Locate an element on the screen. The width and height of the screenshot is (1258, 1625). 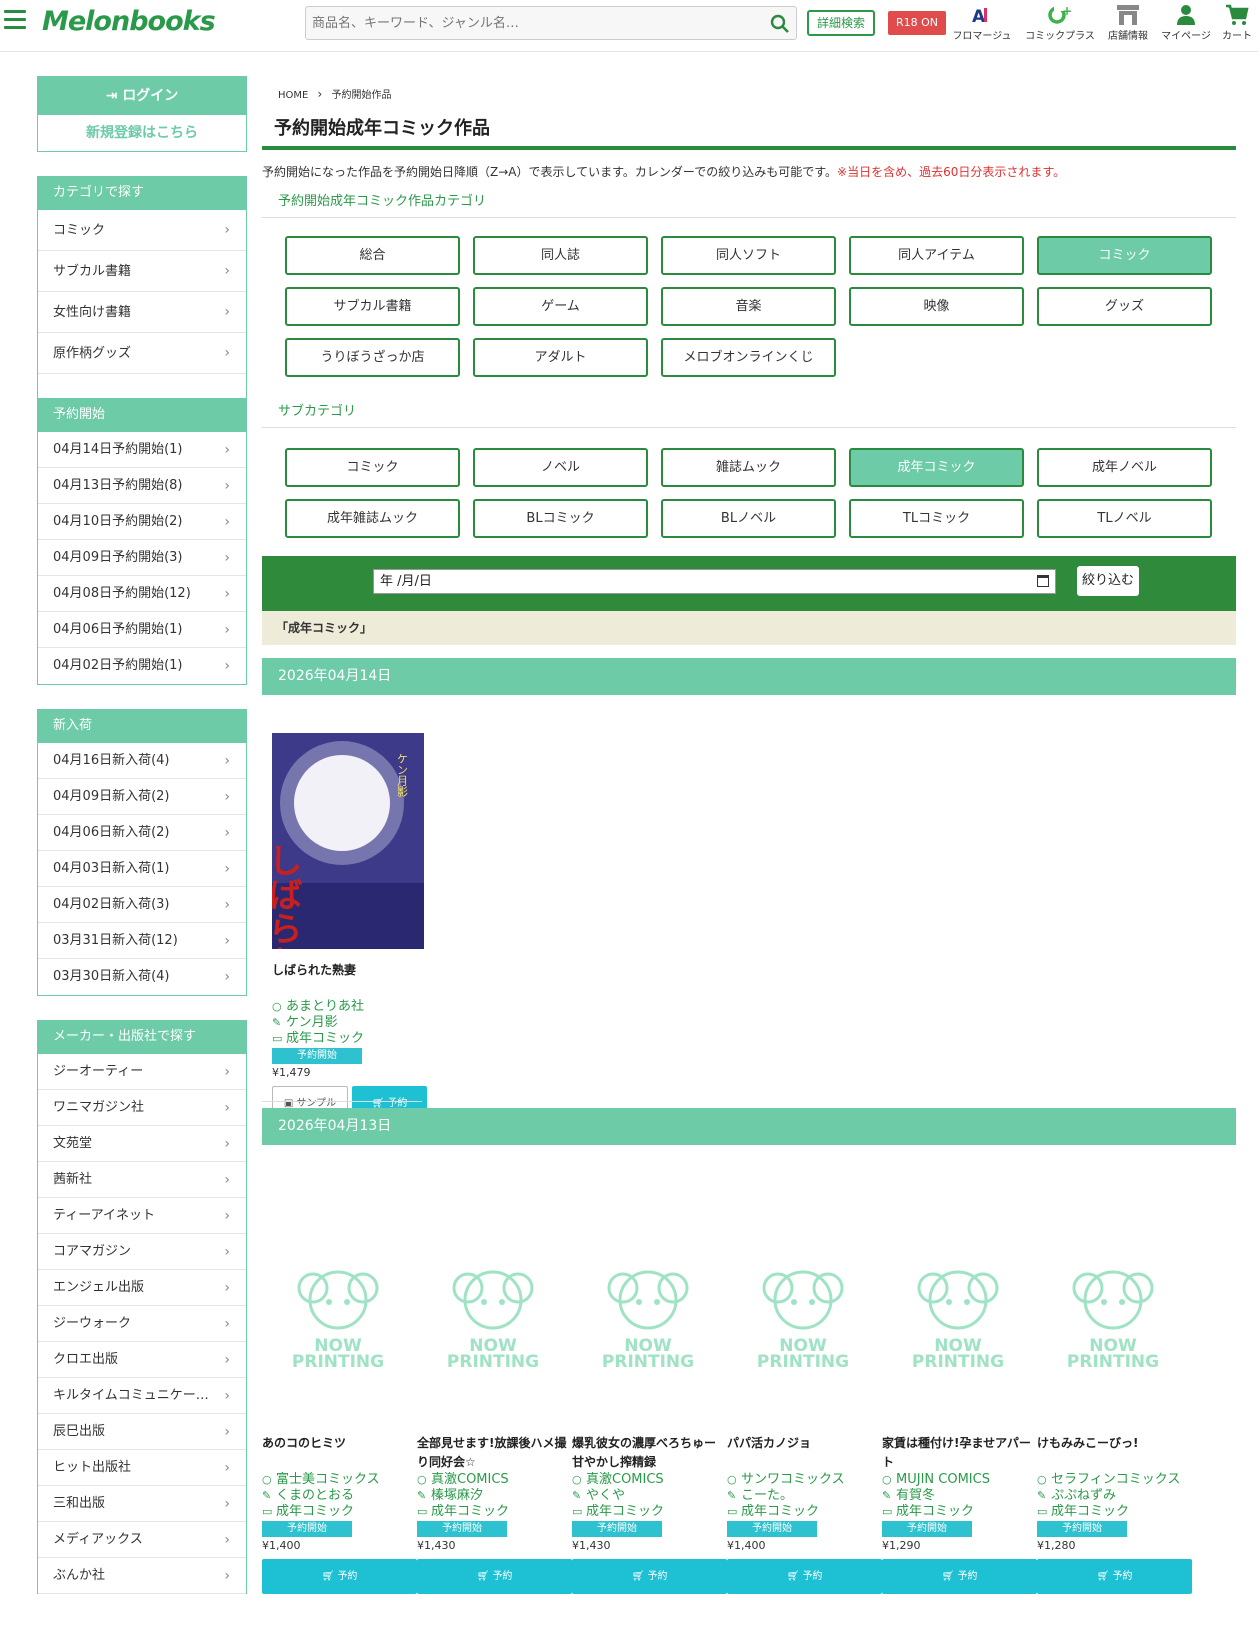
sidebar-item-maker: ティーアイネット › is located at coordinates (142, 1216).